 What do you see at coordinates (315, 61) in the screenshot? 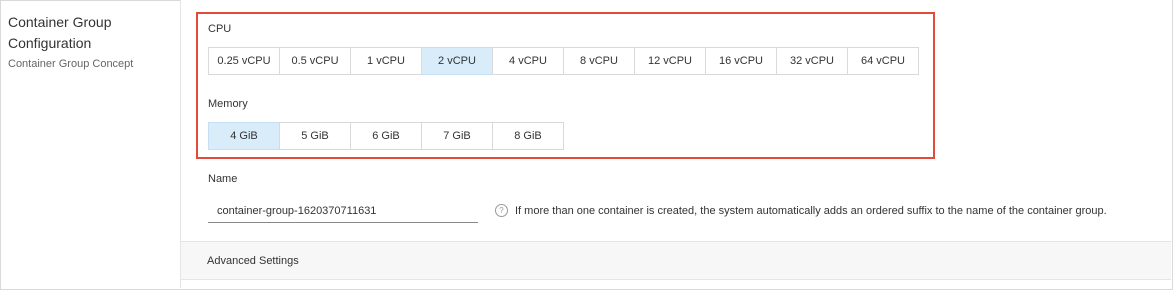
I see `cpu-option: 0.5 vCPU` at bounding box center [315, 61].